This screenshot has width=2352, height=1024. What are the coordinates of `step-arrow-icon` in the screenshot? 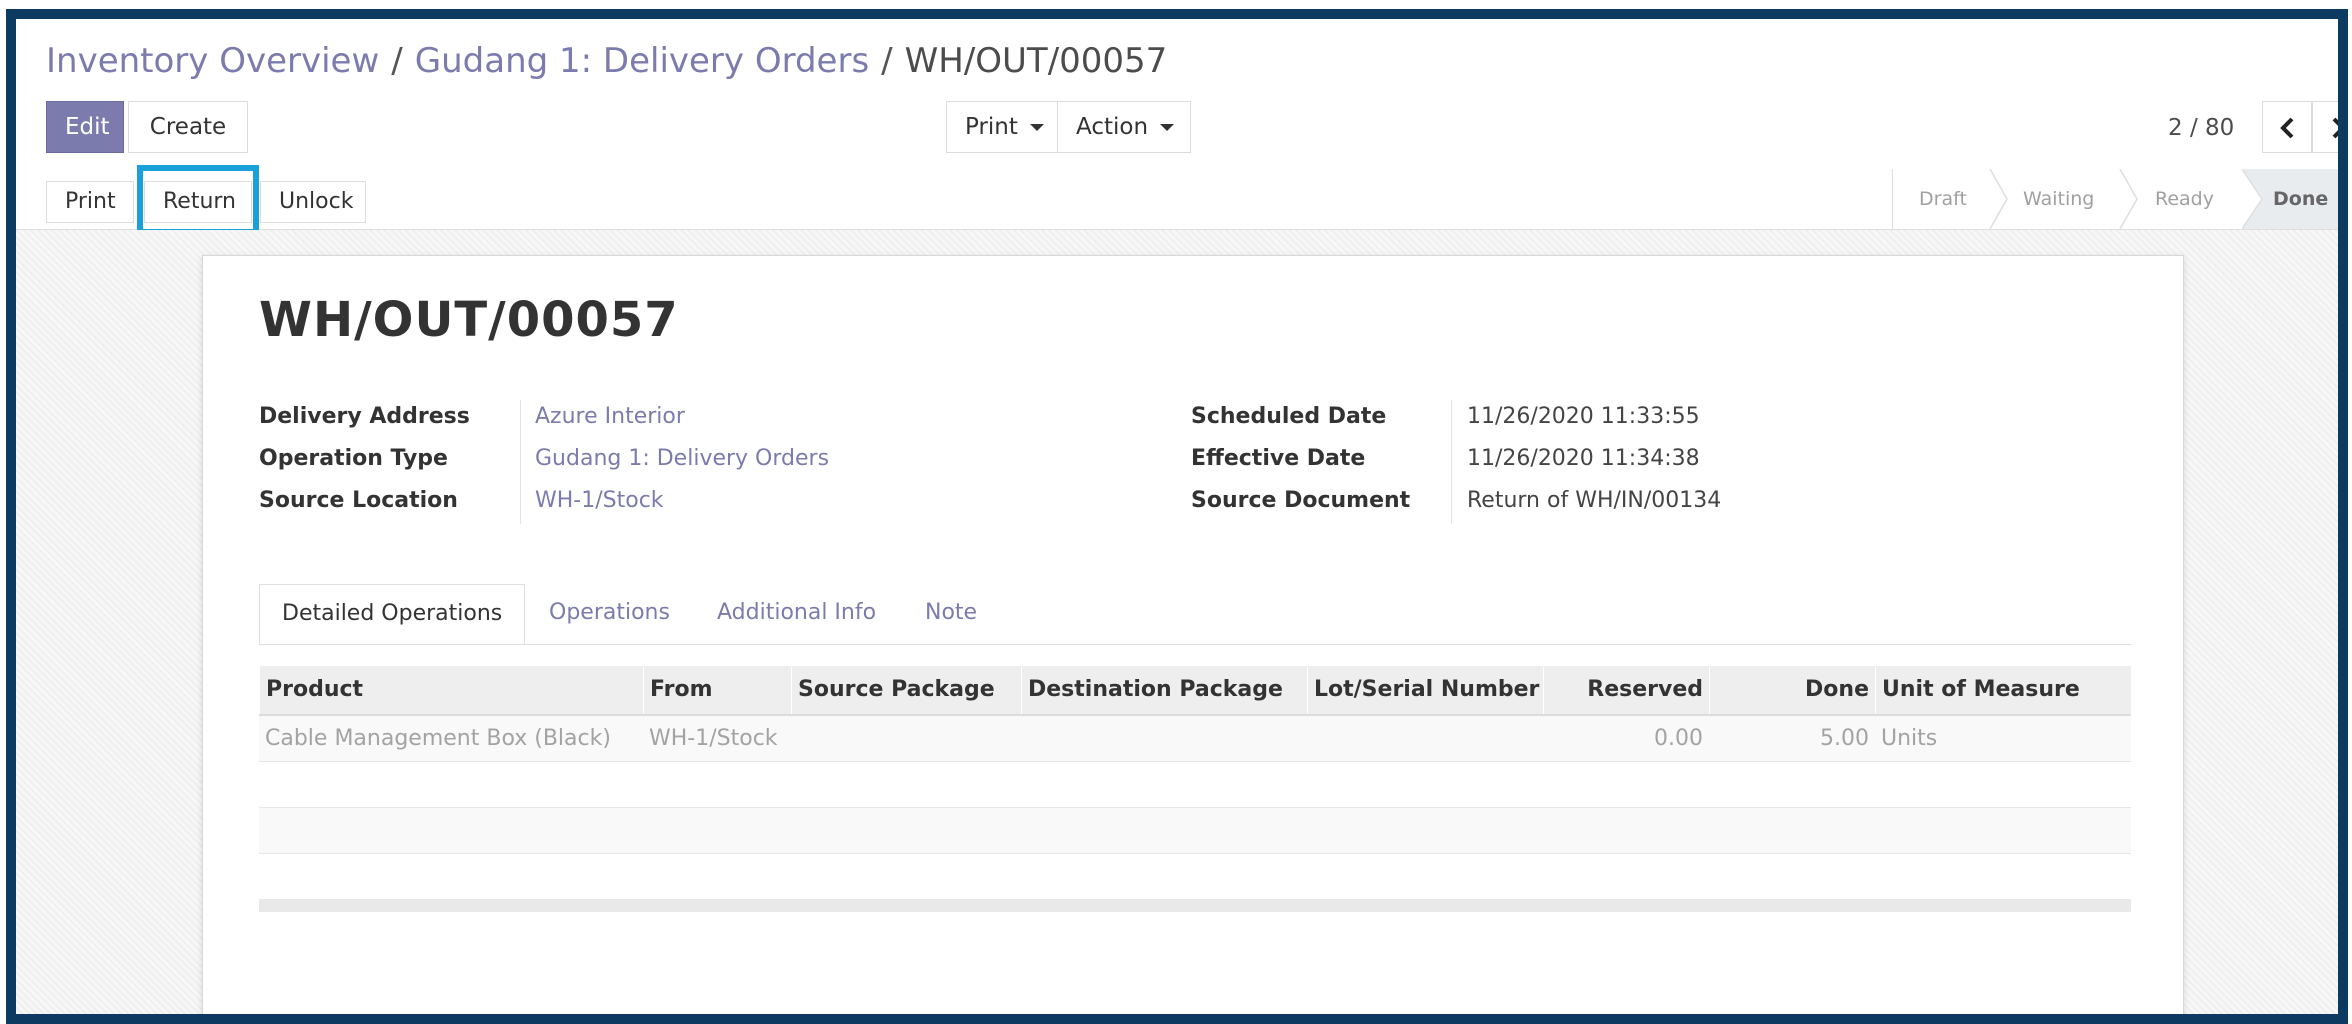 It's located at (2252, 199).